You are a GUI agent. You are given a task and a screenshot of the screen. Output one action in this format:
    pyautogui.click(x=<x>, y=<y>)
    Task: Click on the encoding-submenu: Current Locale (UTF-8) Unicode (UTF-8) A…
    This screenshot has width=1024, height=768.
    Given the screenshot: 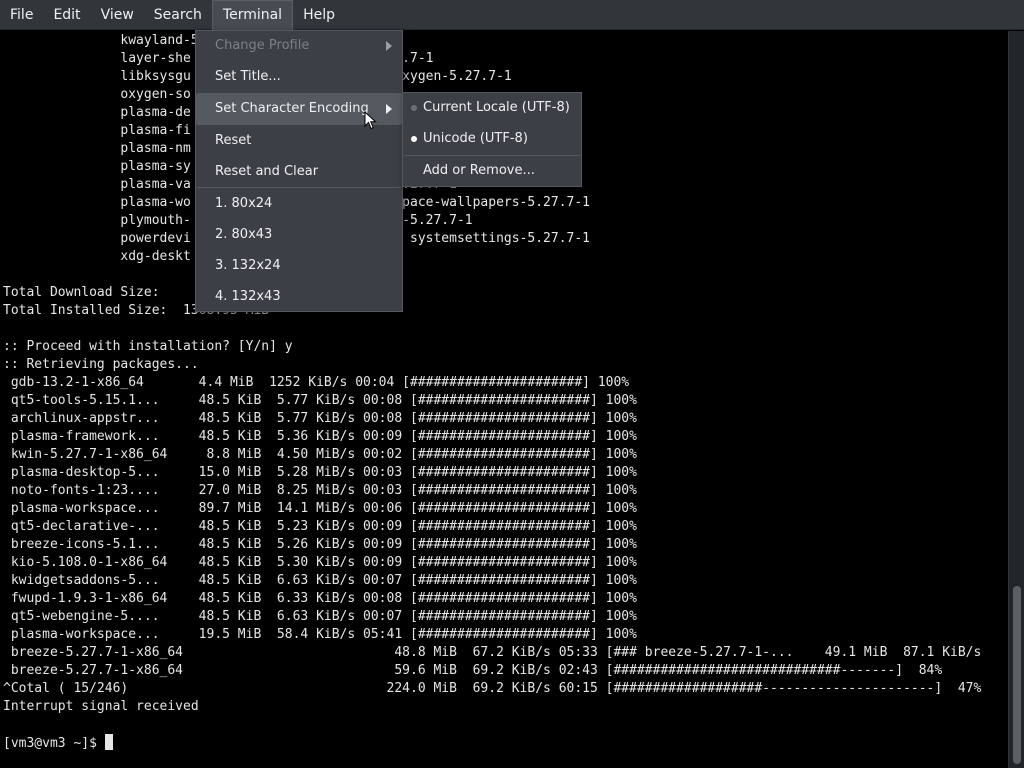 What is the action you would take?
    pyautogui.click(x=492, y=139)
    